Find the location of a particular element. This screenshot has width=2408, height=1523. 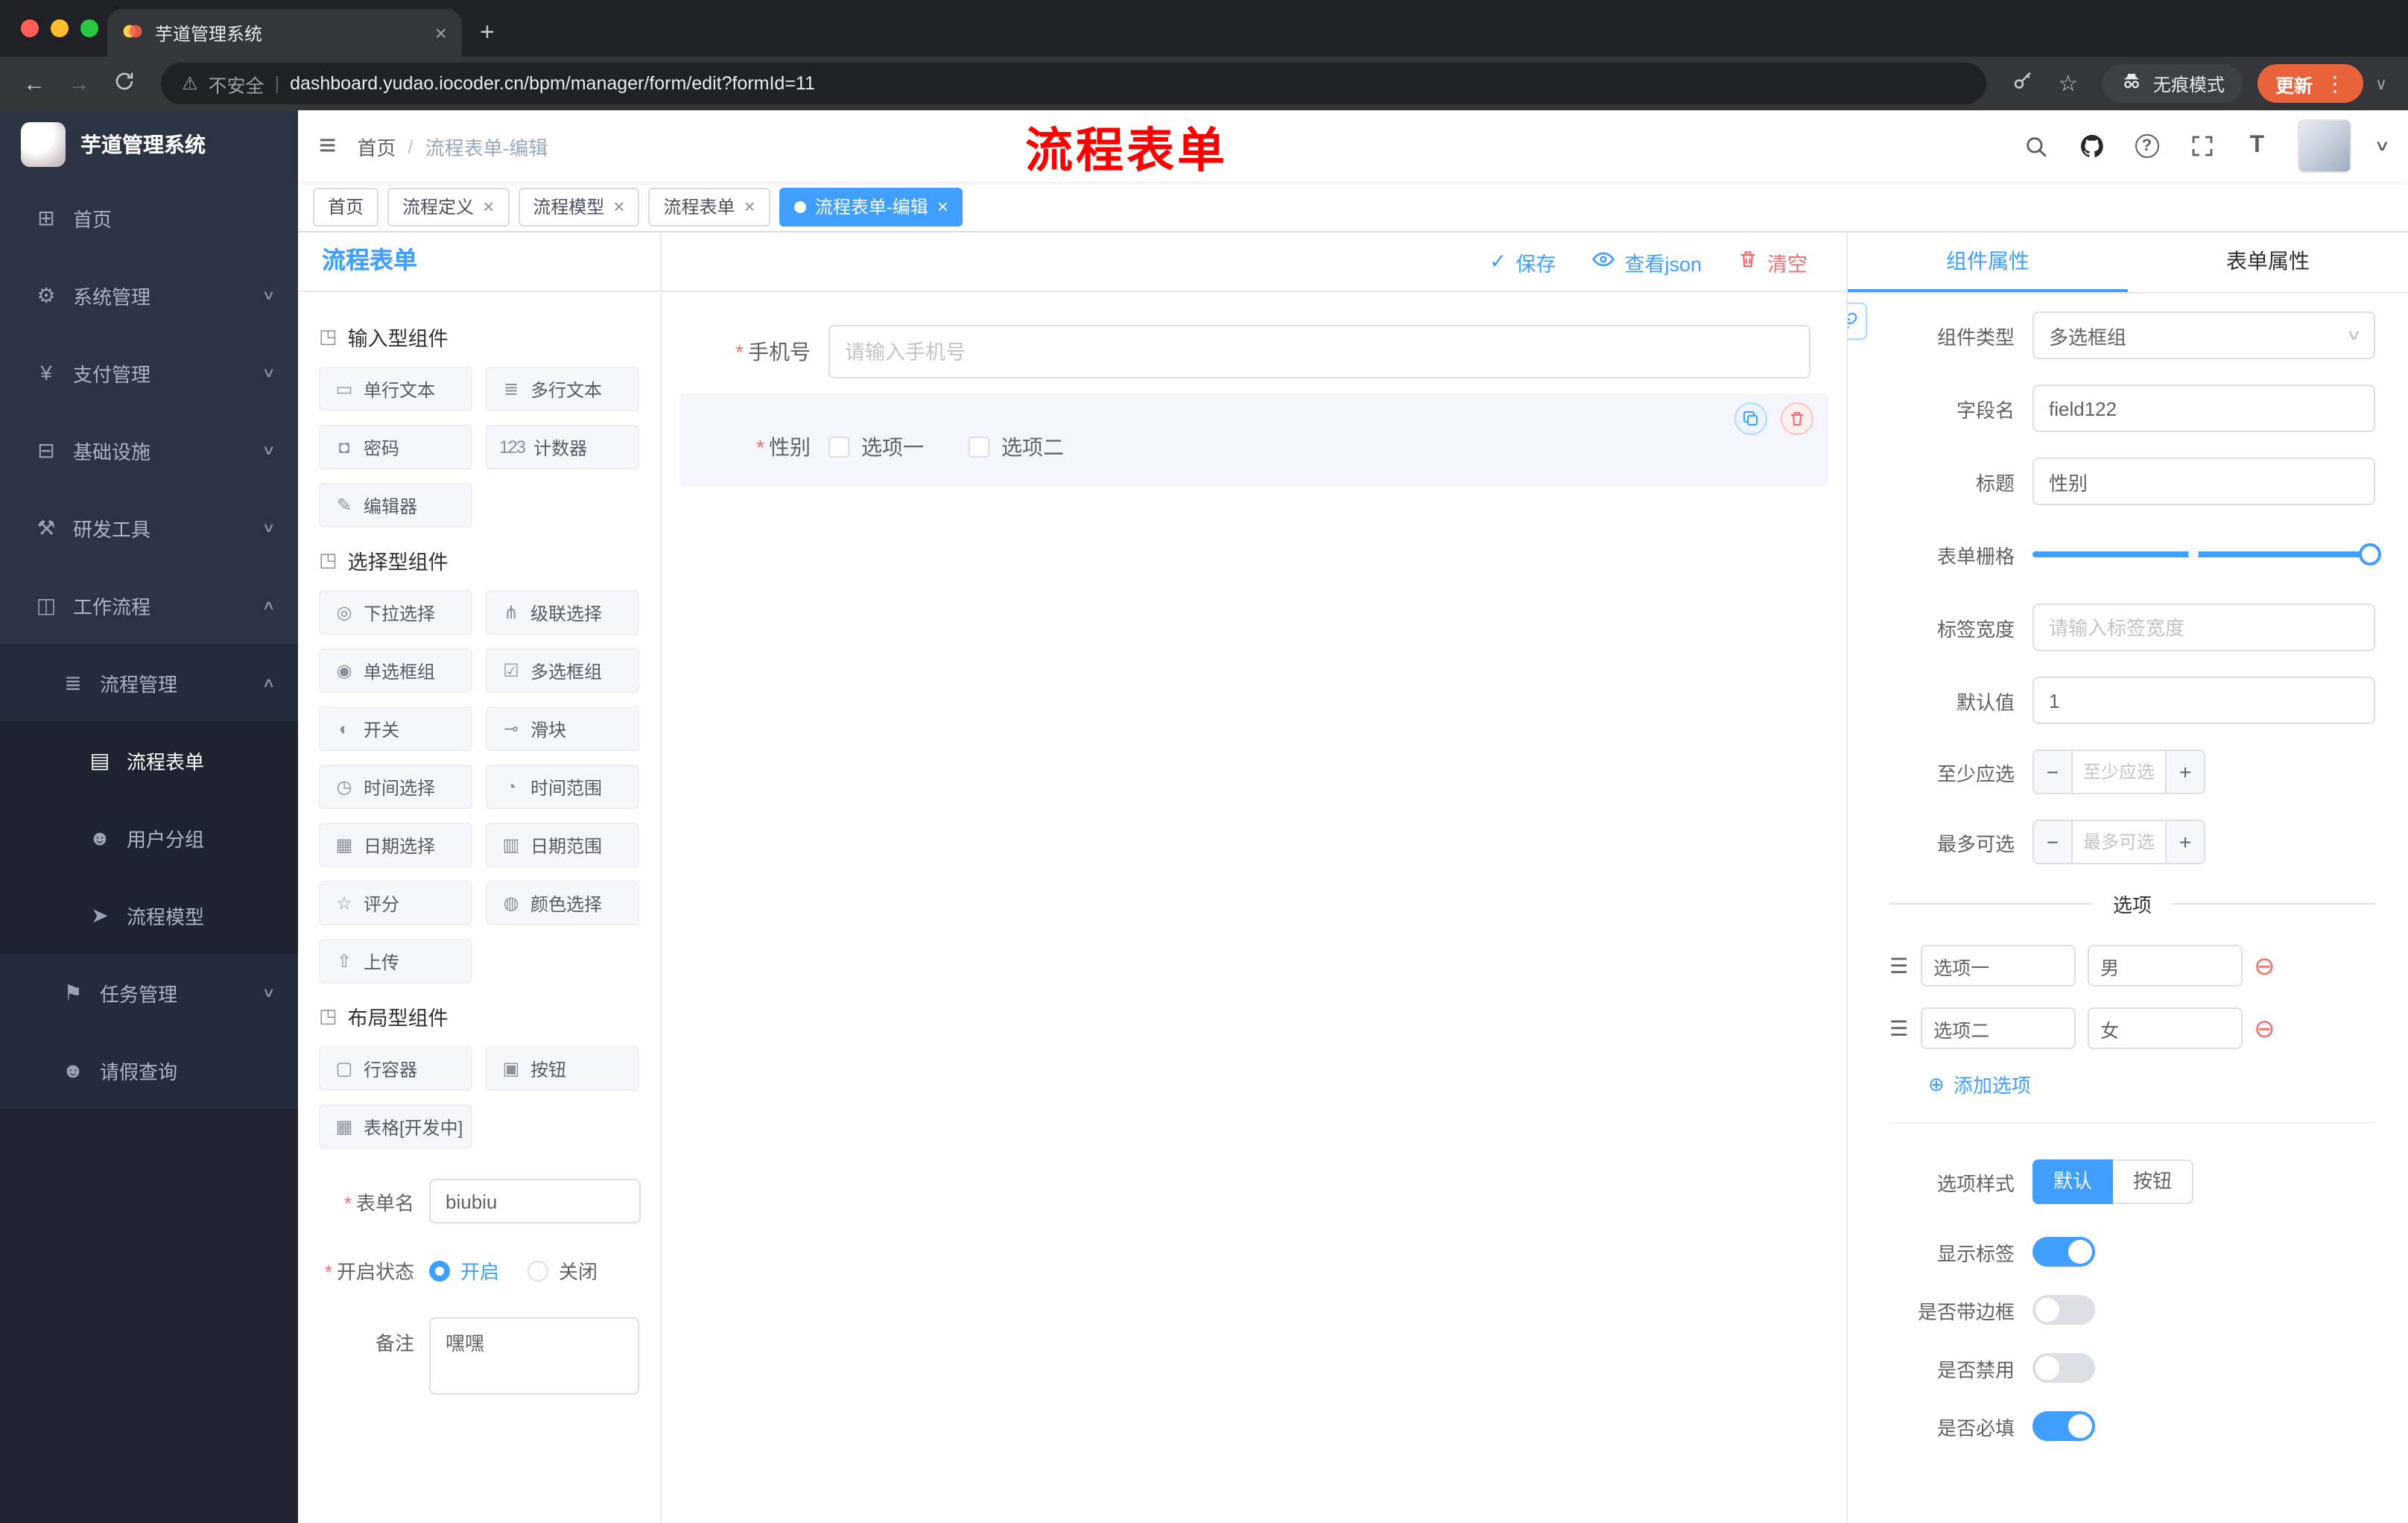

sidebar-item: ¥ 支付管理 ∨ is located at coordinates (149, 372).